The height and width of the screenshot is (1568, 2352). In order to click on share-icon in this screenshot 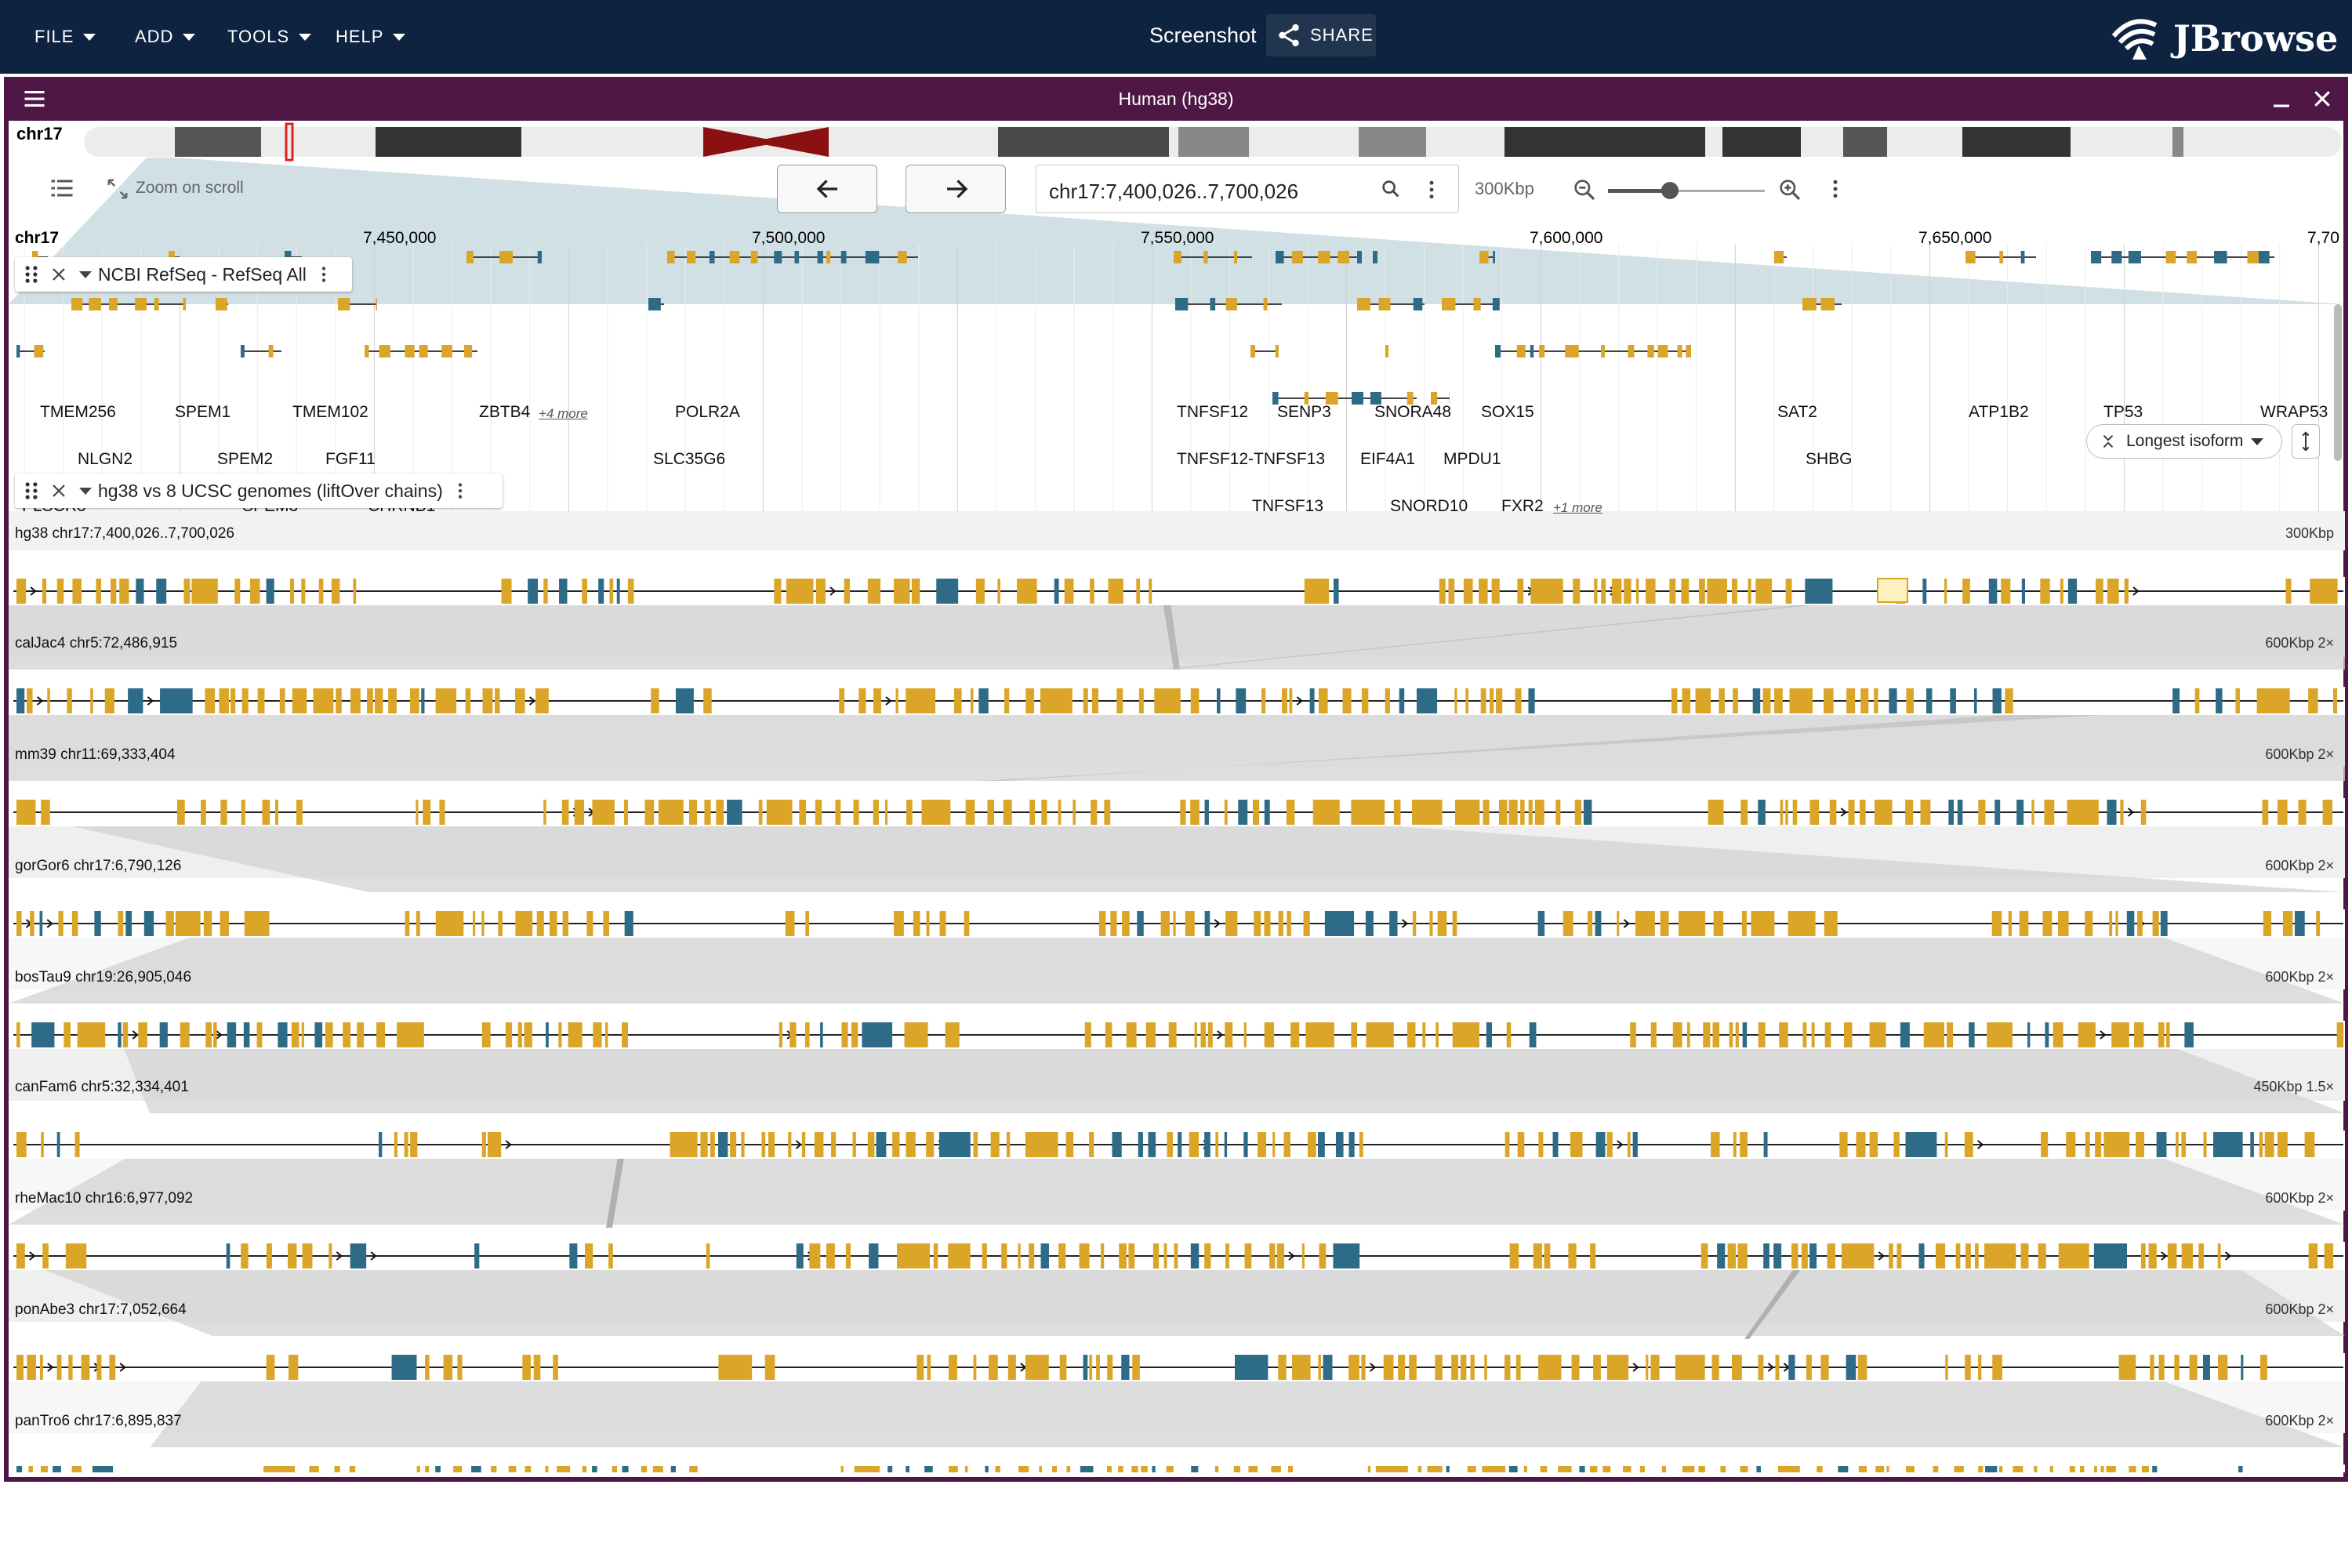, I will do `click(1289, 35)`.